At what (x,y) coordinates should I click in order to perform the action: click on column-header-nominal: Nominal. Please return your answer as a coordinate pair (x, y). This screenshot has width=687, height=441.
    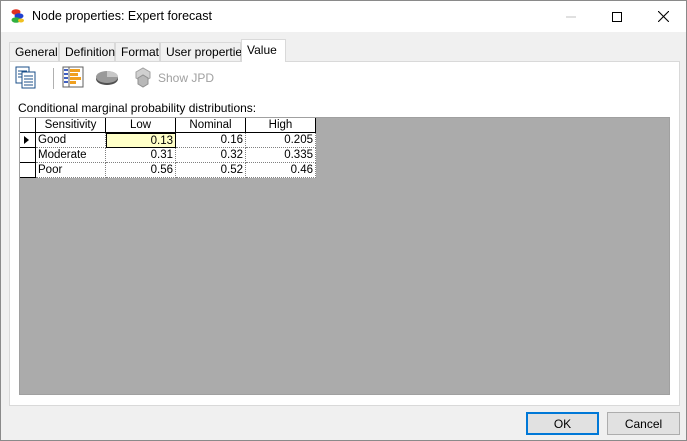
    Looking at the image, I should click on (211, 125).